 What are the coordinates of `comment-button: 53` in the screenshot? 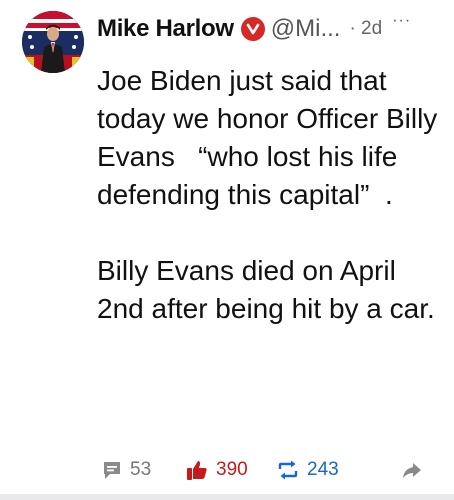 It's located at (126, 470).